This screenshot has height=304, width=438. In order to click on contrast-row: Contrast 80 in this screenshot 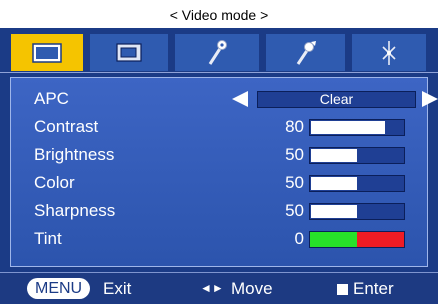, I will do `click(234, 127)`.